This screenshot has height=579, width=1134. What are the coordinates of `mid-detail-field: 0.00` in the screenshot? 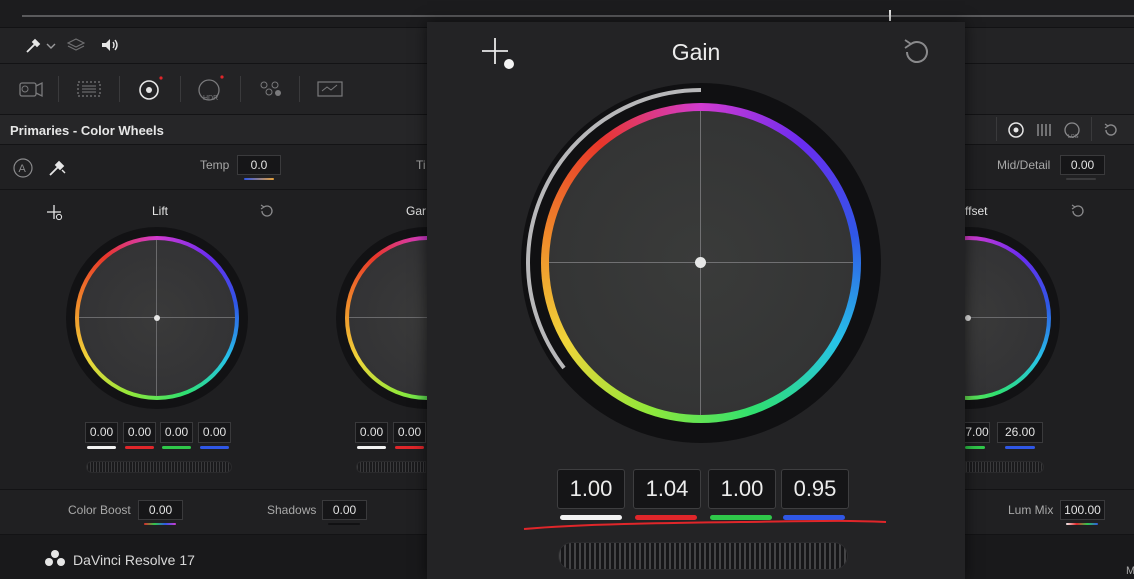 It's located at (1082, 165).